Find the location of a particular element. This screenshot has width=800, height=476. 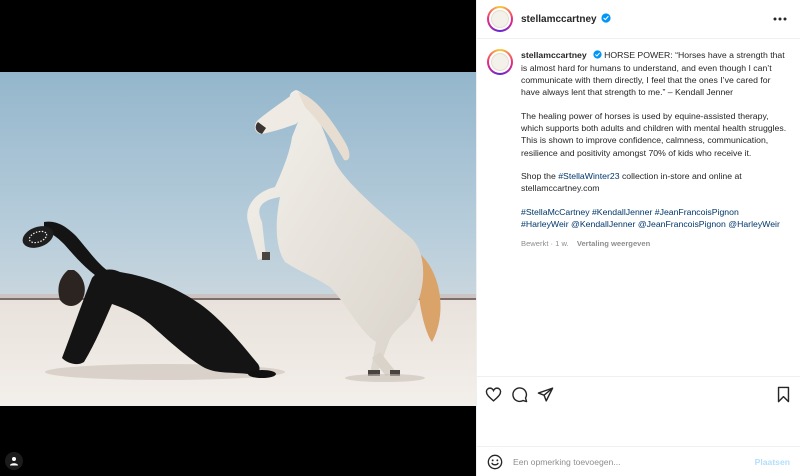

post-header: stellamccartney is located at coordinates (638, 19).